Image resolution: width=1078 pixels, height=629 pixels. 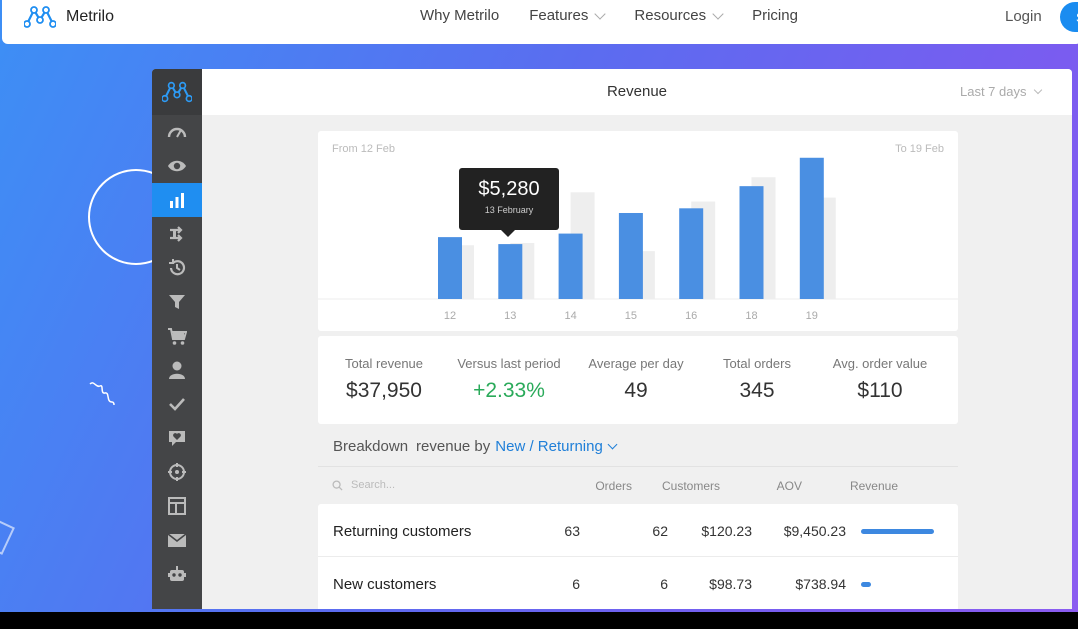 I want to click on funnel-icon, so click(x=177, y=302).